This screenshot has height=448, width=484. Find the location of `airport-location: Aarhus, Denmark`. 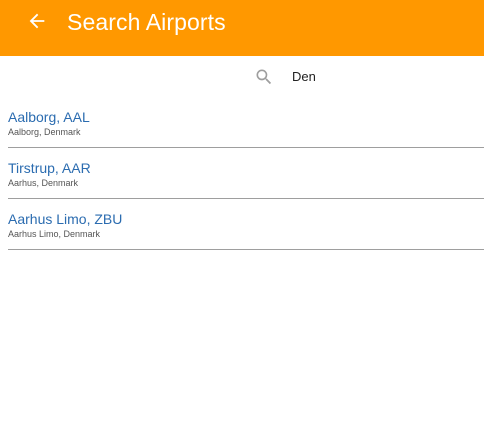

airport-location: Aarhus, Denmark is located at coordinates (43, 183).